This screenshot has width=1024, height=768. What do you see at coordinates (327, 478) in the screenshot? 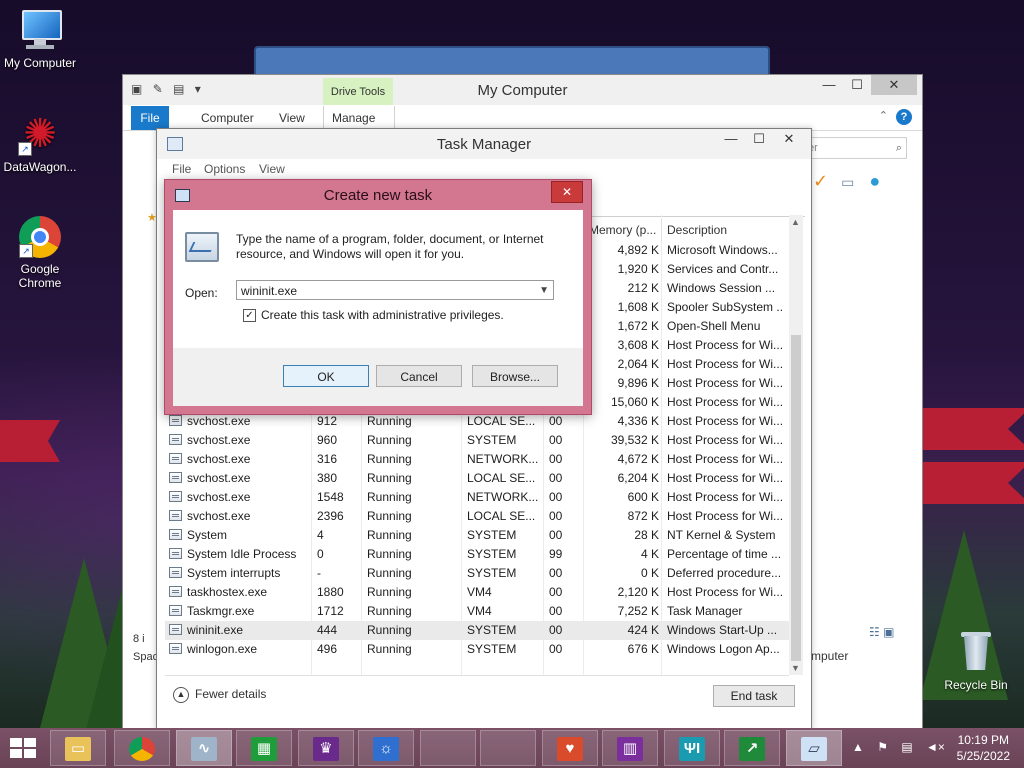
I see `pid-cell: 380` at bounding box center [327, 478].